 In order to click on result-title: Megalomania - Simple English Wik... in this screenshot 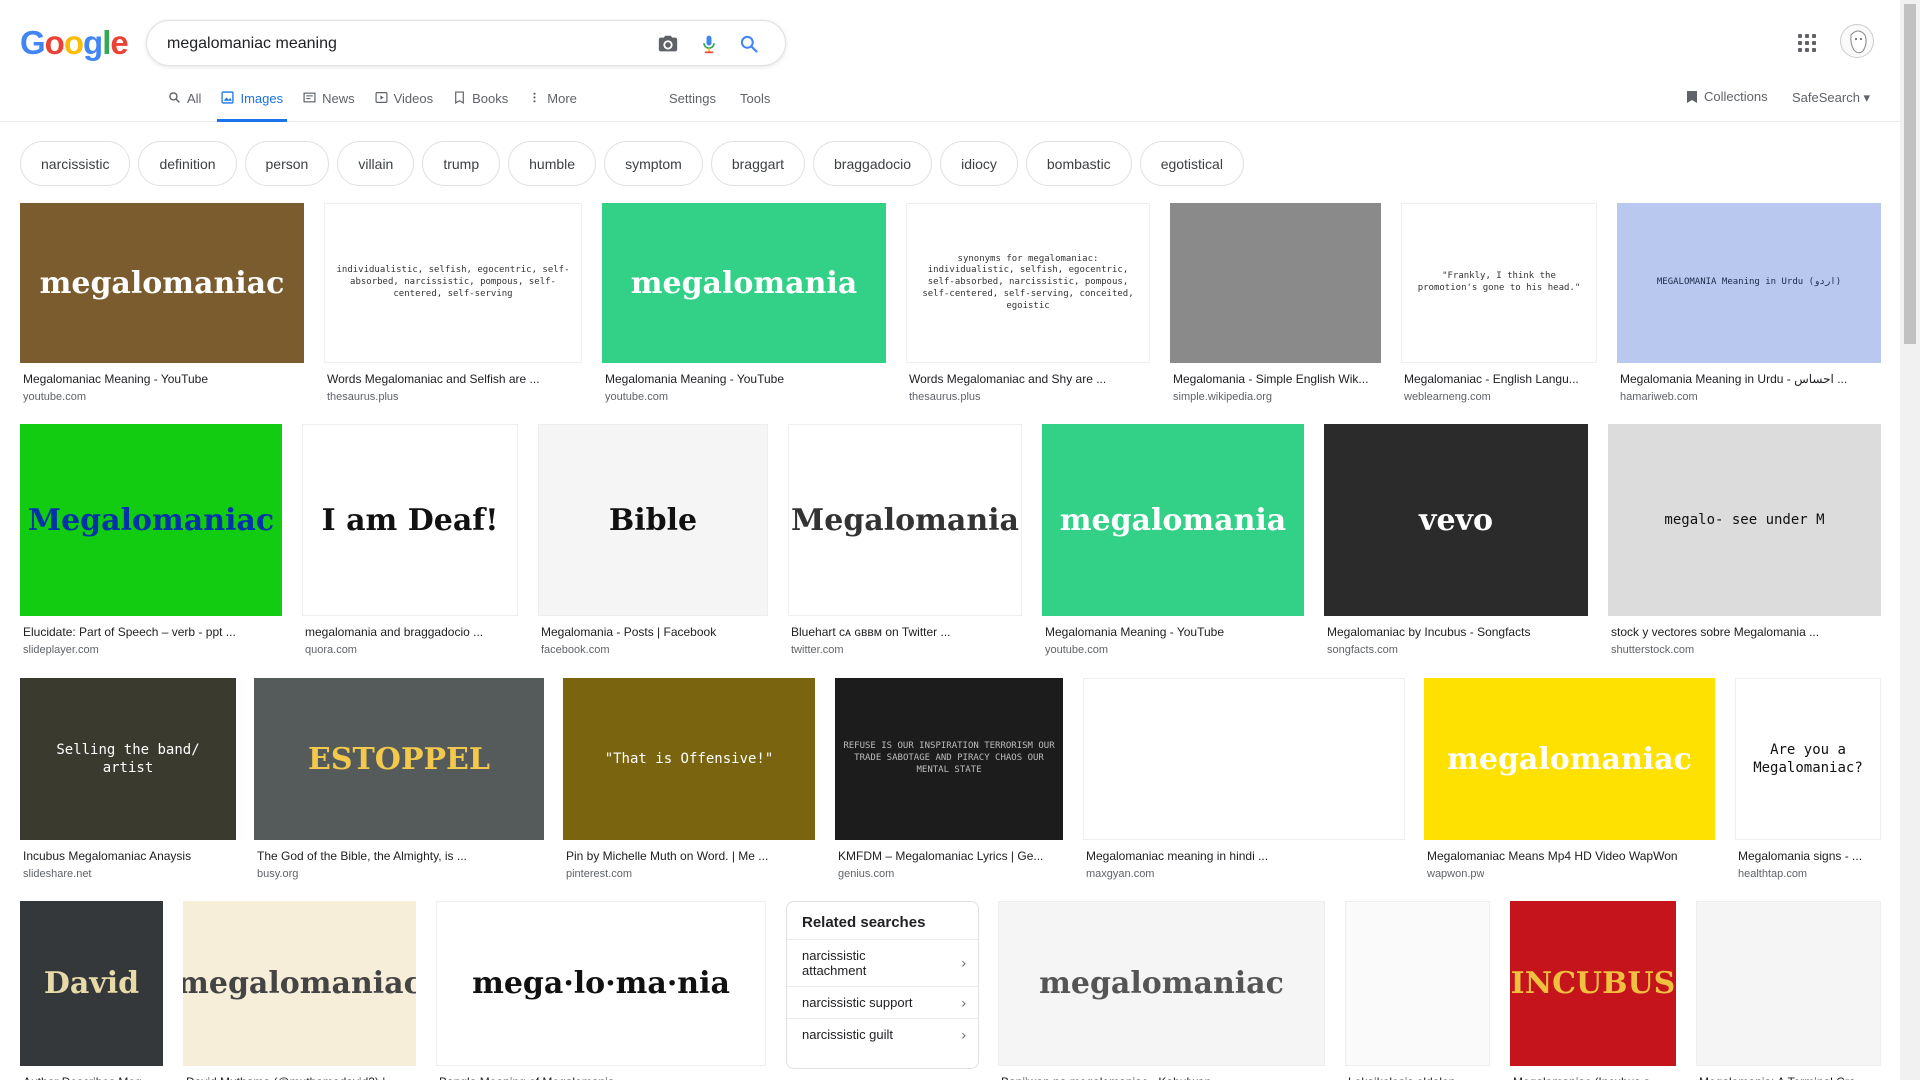, I will do `click(1275, 379)`.